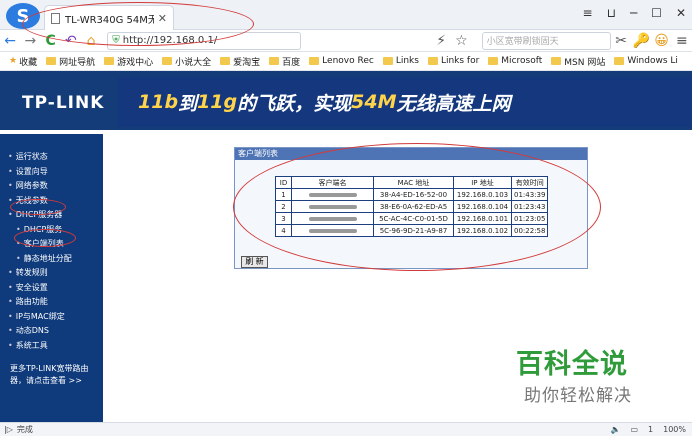 The width and height of the screenshot is (692, 436). I want to click on window-controls: ≡ ⊔ ─ ☐ ✕, so click(635, 13).